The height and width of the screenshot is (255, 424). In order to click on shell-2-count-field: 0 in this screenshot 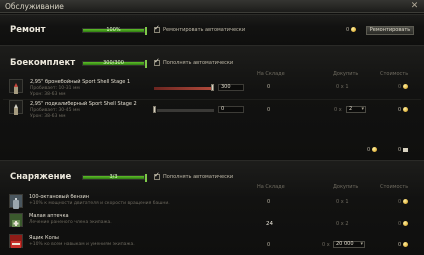, I will do `click(231, 109)`.